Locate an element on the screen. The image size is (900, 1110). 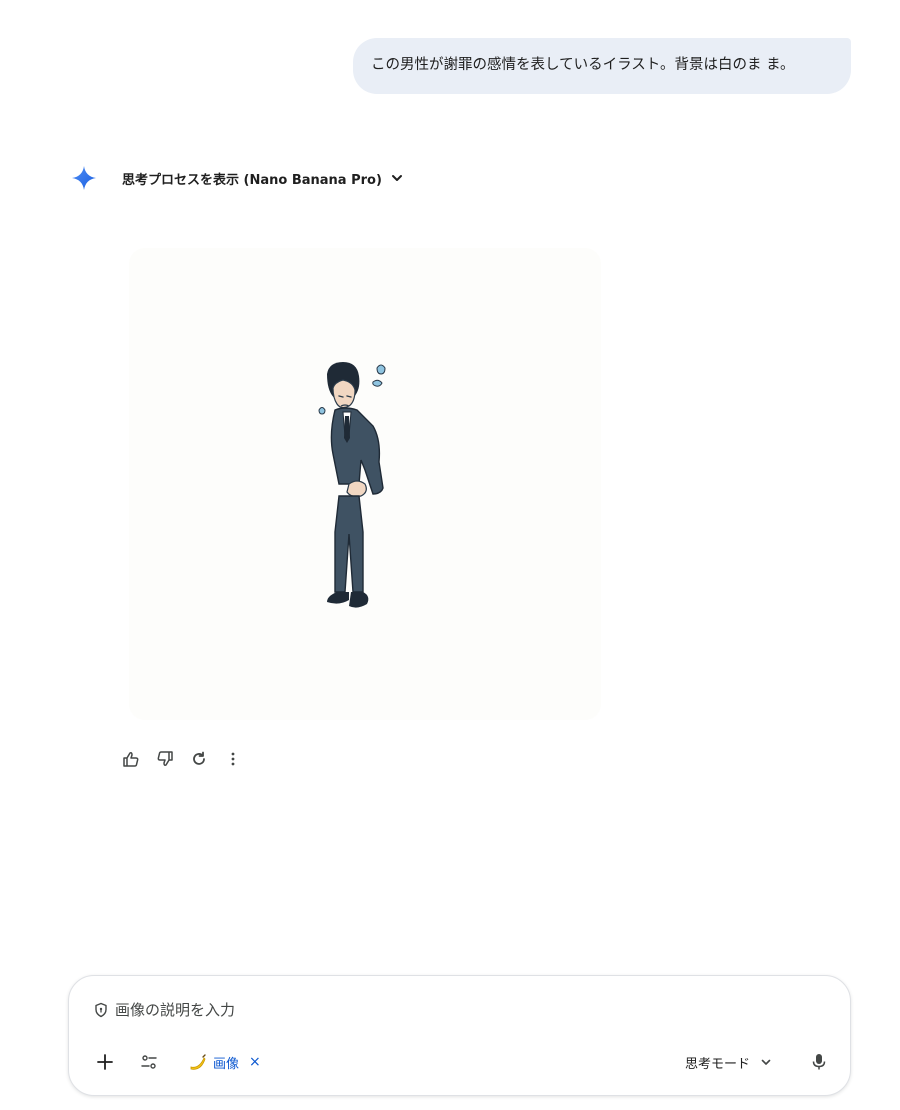
prompt-input is located at coordinates (415, 1010).